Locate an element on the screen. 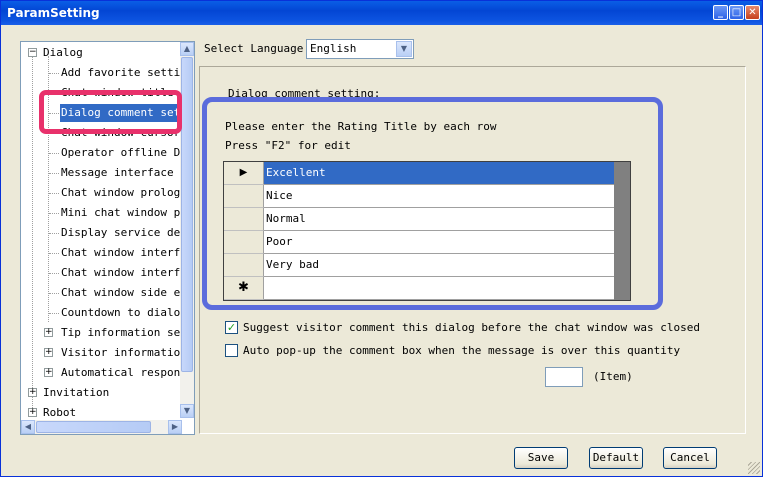  tree-item-label: Message interface se is located at coordinates (121, 172).